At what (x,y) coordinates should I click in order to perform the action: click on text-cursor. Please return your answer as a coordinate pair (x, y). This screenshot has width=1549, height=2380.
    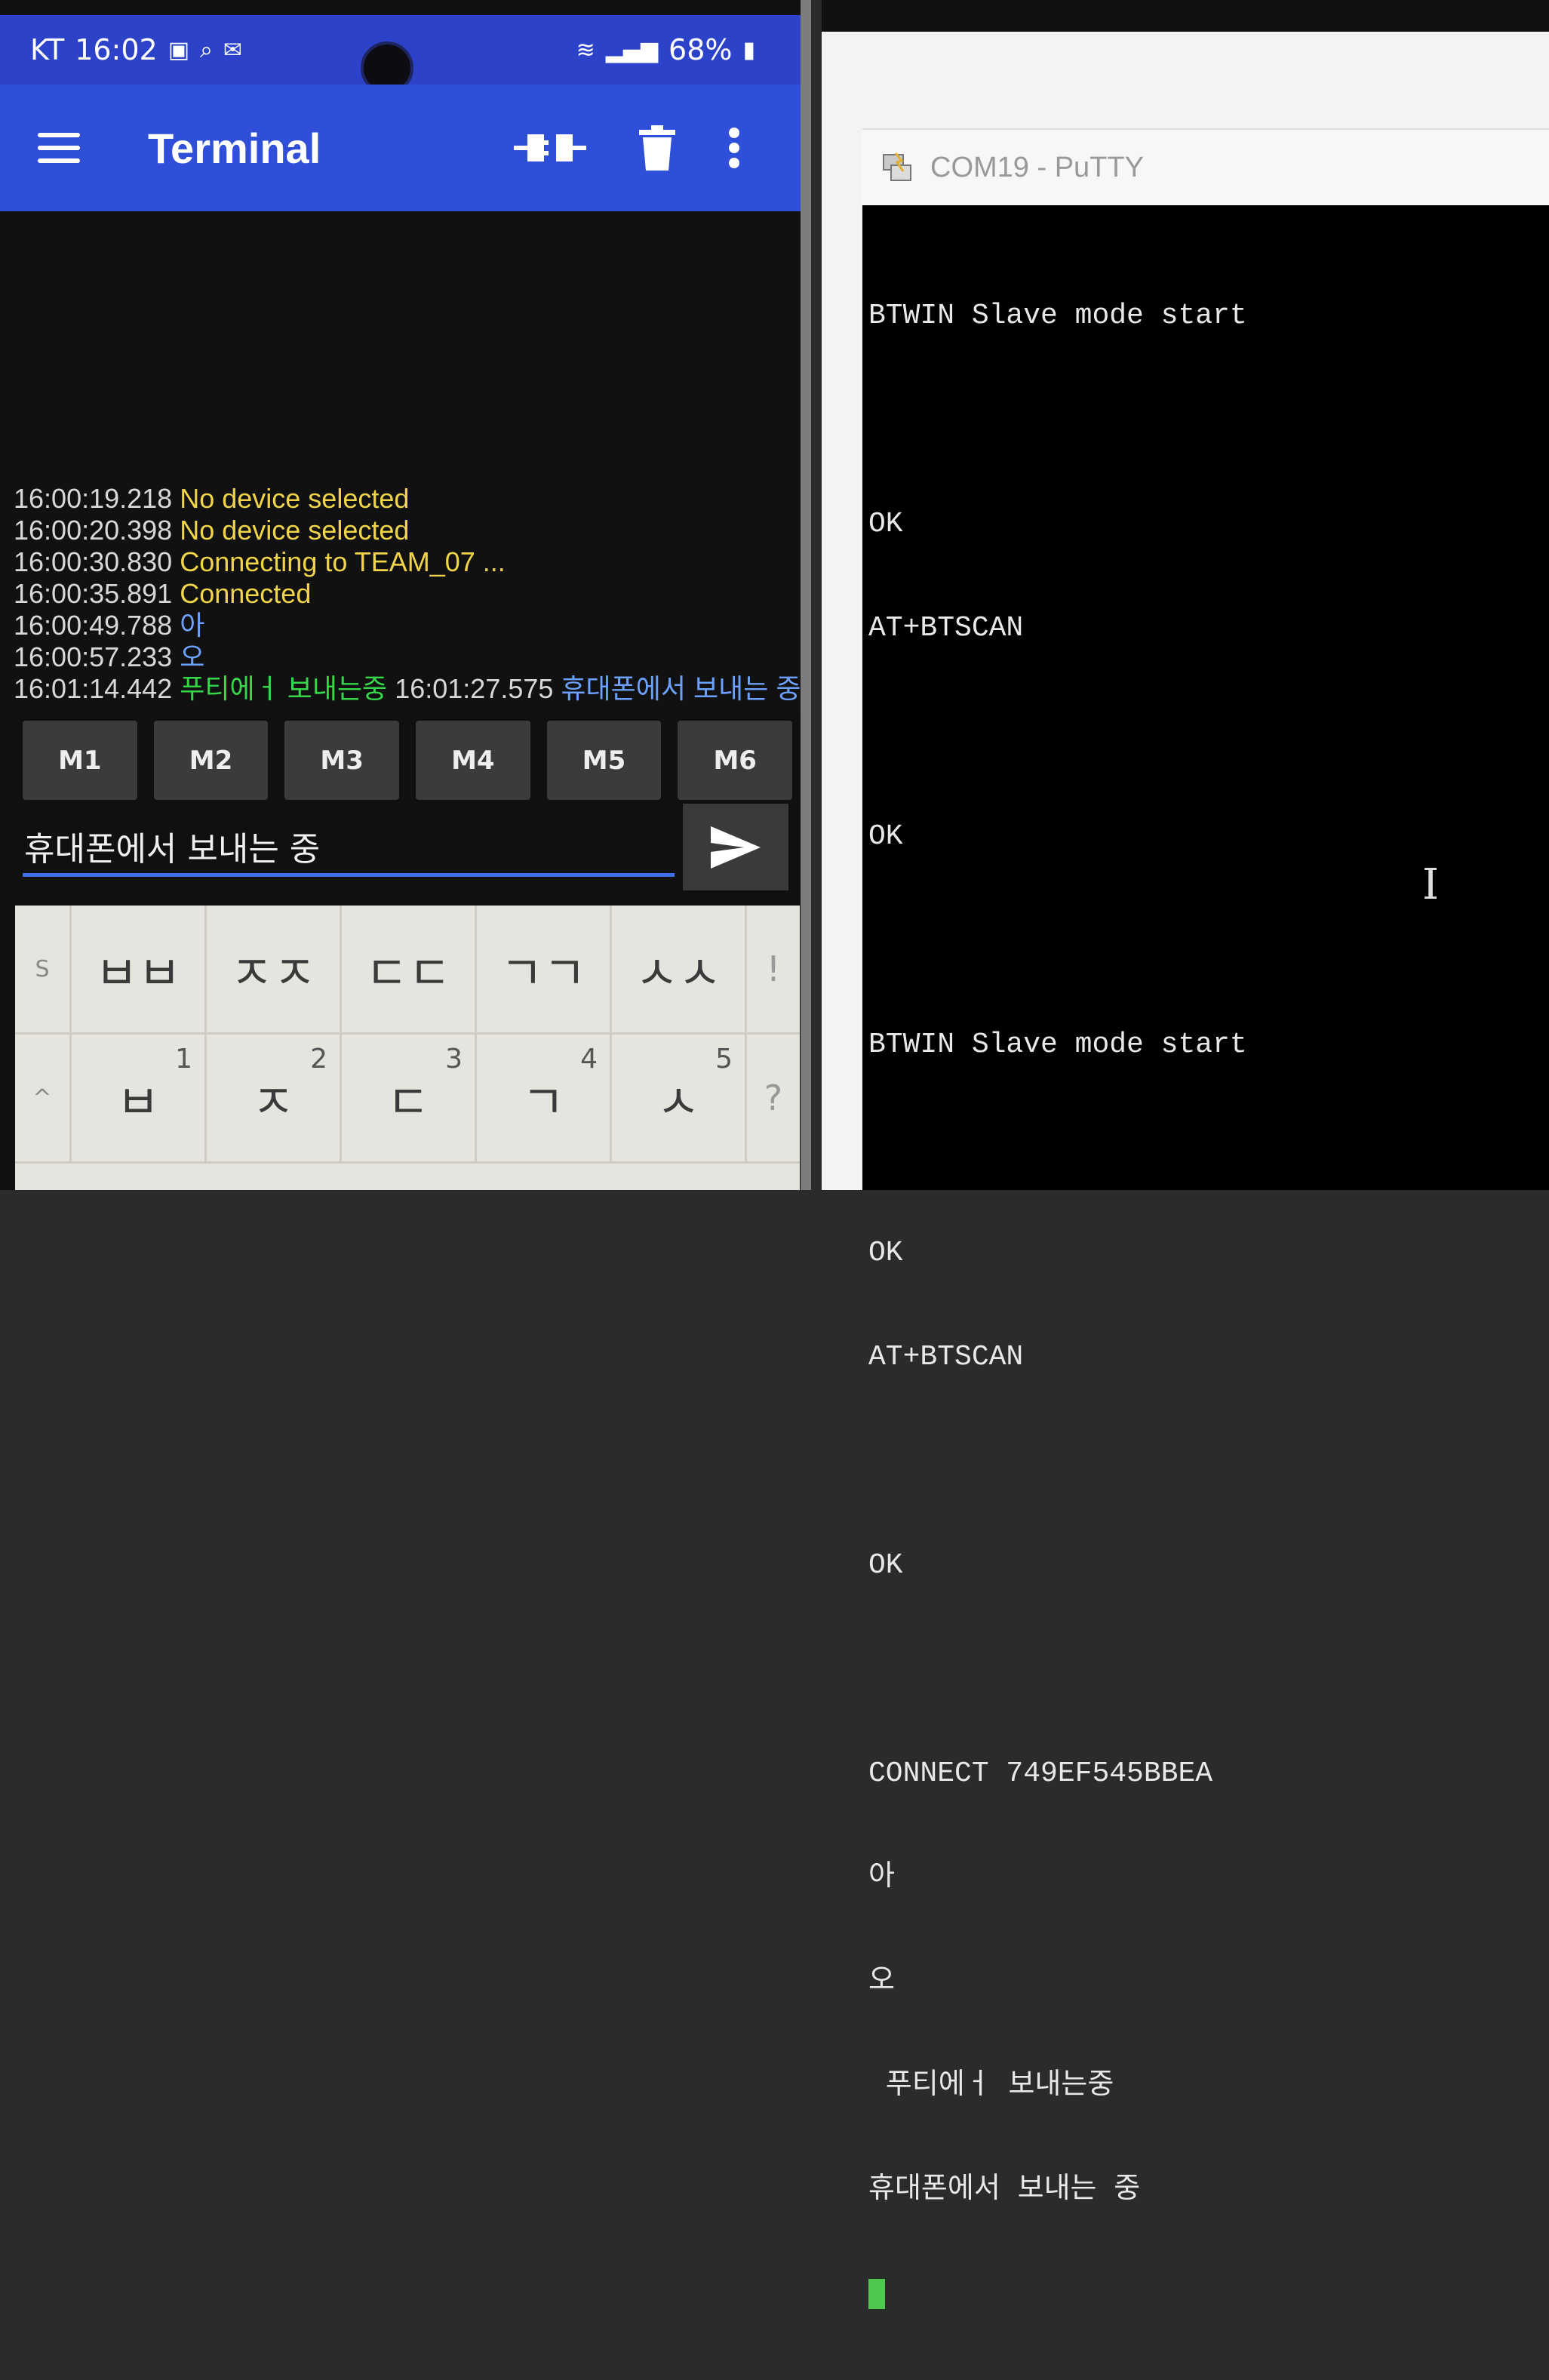
    Looking at the image, I should click on (877, 2293).